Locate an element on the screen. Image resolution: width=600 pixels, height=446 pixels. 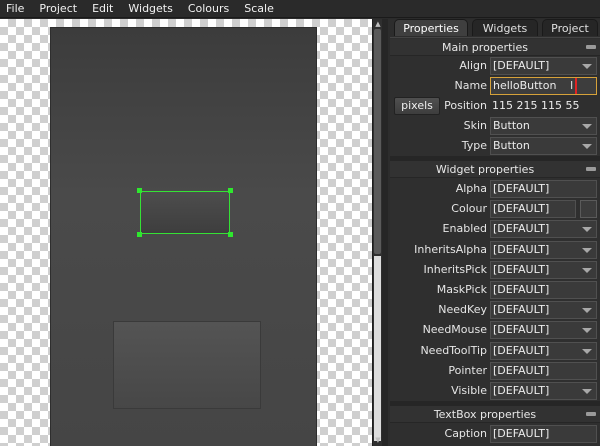
menu-project: Project is located at coordinates (58, 9).